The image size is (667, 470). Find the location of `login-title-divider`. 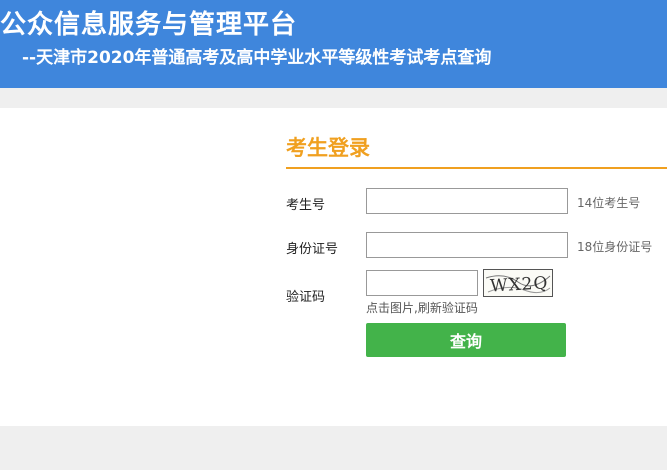

login-title-divider is located at coordinates (476, 168).